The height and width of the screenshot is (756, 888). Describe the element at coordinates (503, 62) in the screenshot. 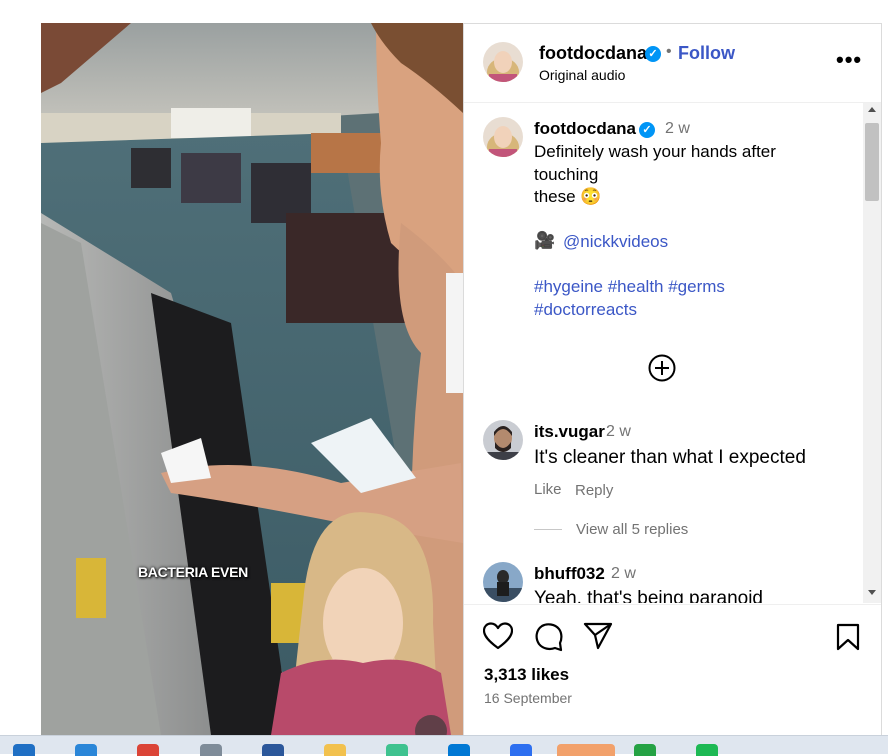

I see `author-avatar` at that location.